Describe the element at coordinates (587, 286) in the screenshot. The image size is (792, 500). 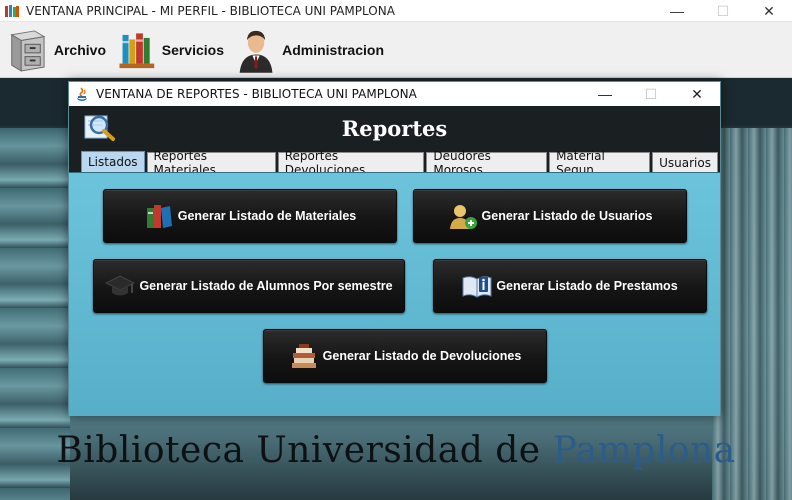
I see `generar-listado-prestamos-label: Generar Listado de Prestamos` at that location.